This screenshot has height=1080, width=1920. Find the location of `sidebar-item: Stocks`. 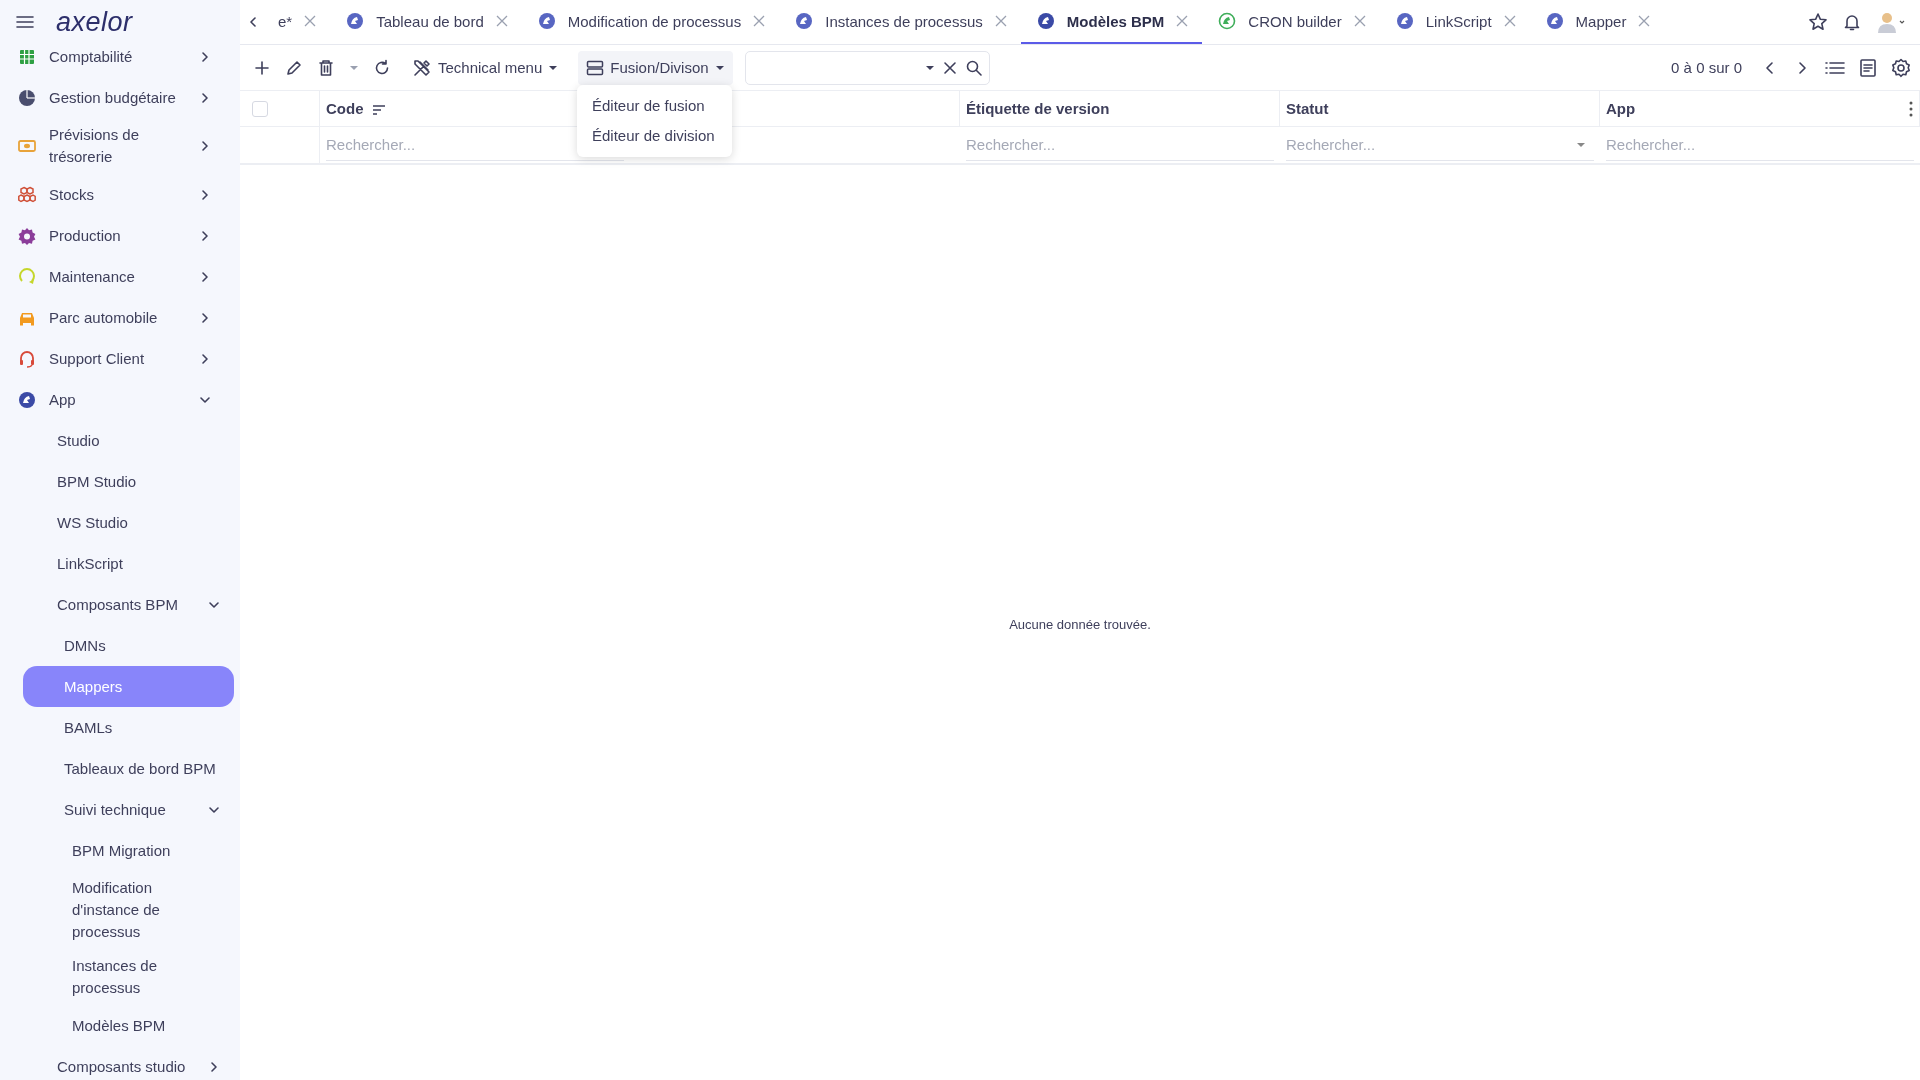

sidebar-item: Stocks is located at coordinates (117, 194).